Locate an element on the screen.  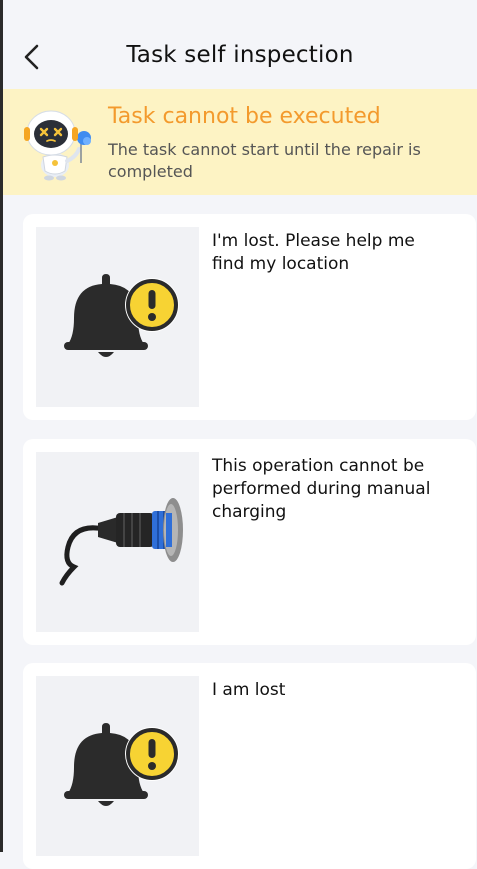
card-message: I am lost is located at coordinates (249, 690).